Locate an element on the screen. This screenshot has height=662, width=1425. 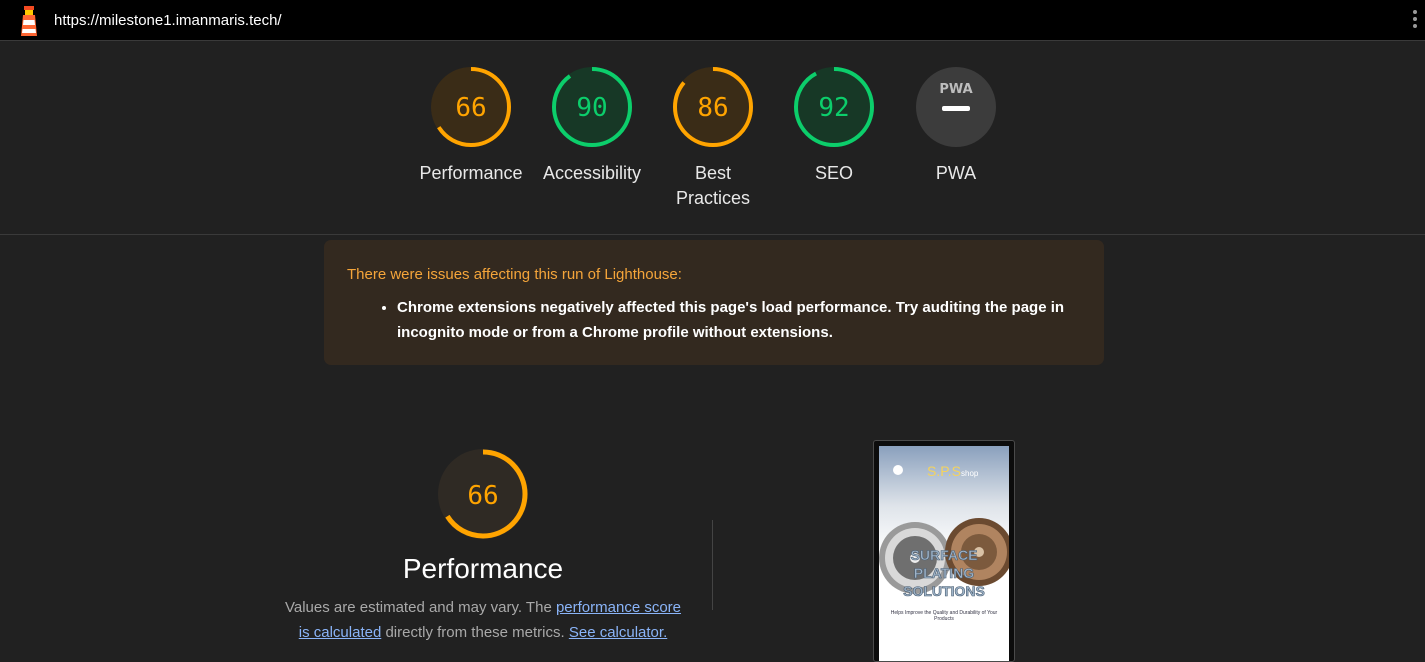
performance-score: 66 is located at coordinates (482, 496).